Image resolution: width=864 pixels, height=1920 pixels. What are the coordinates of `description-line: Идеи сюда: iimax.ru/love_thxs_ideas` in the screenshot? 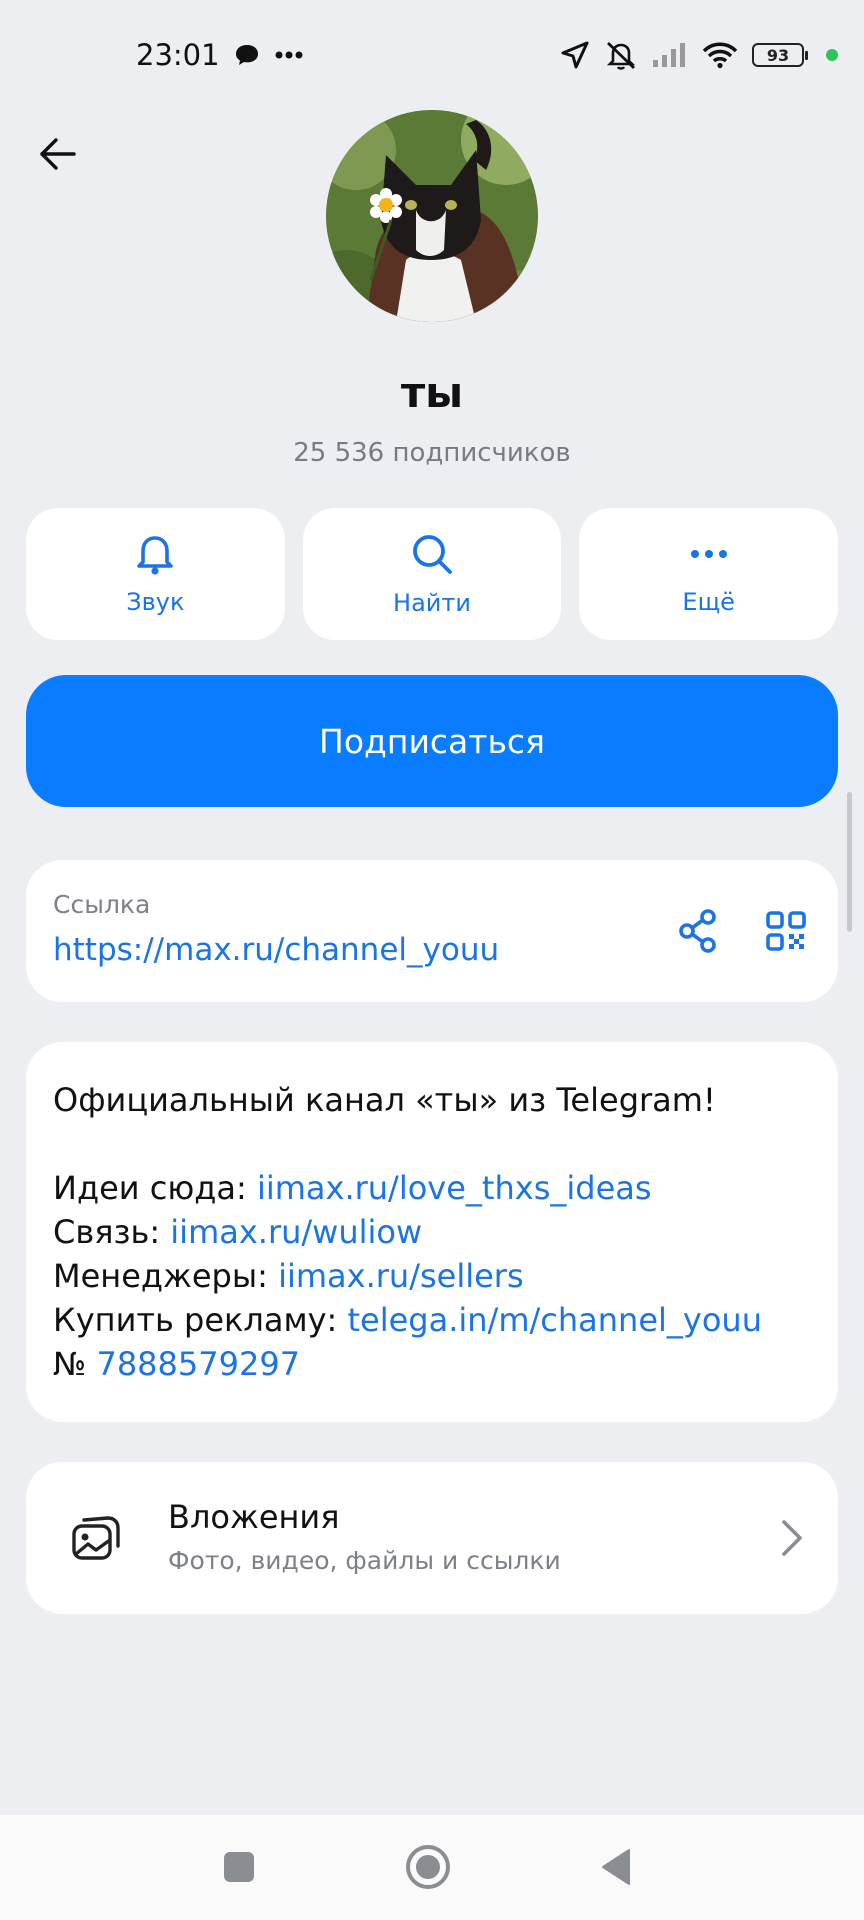 It's located at (352, 1188).